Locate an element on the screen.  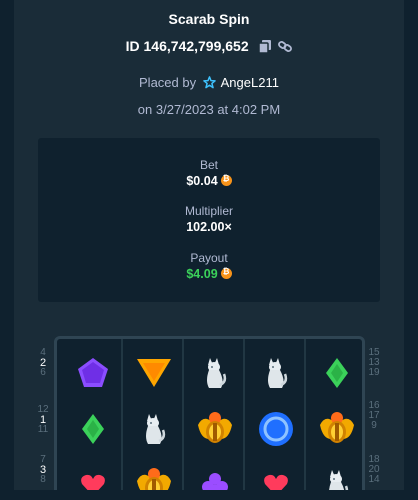
multiplier-value: 102.00× is located at coordinates (209, 227).